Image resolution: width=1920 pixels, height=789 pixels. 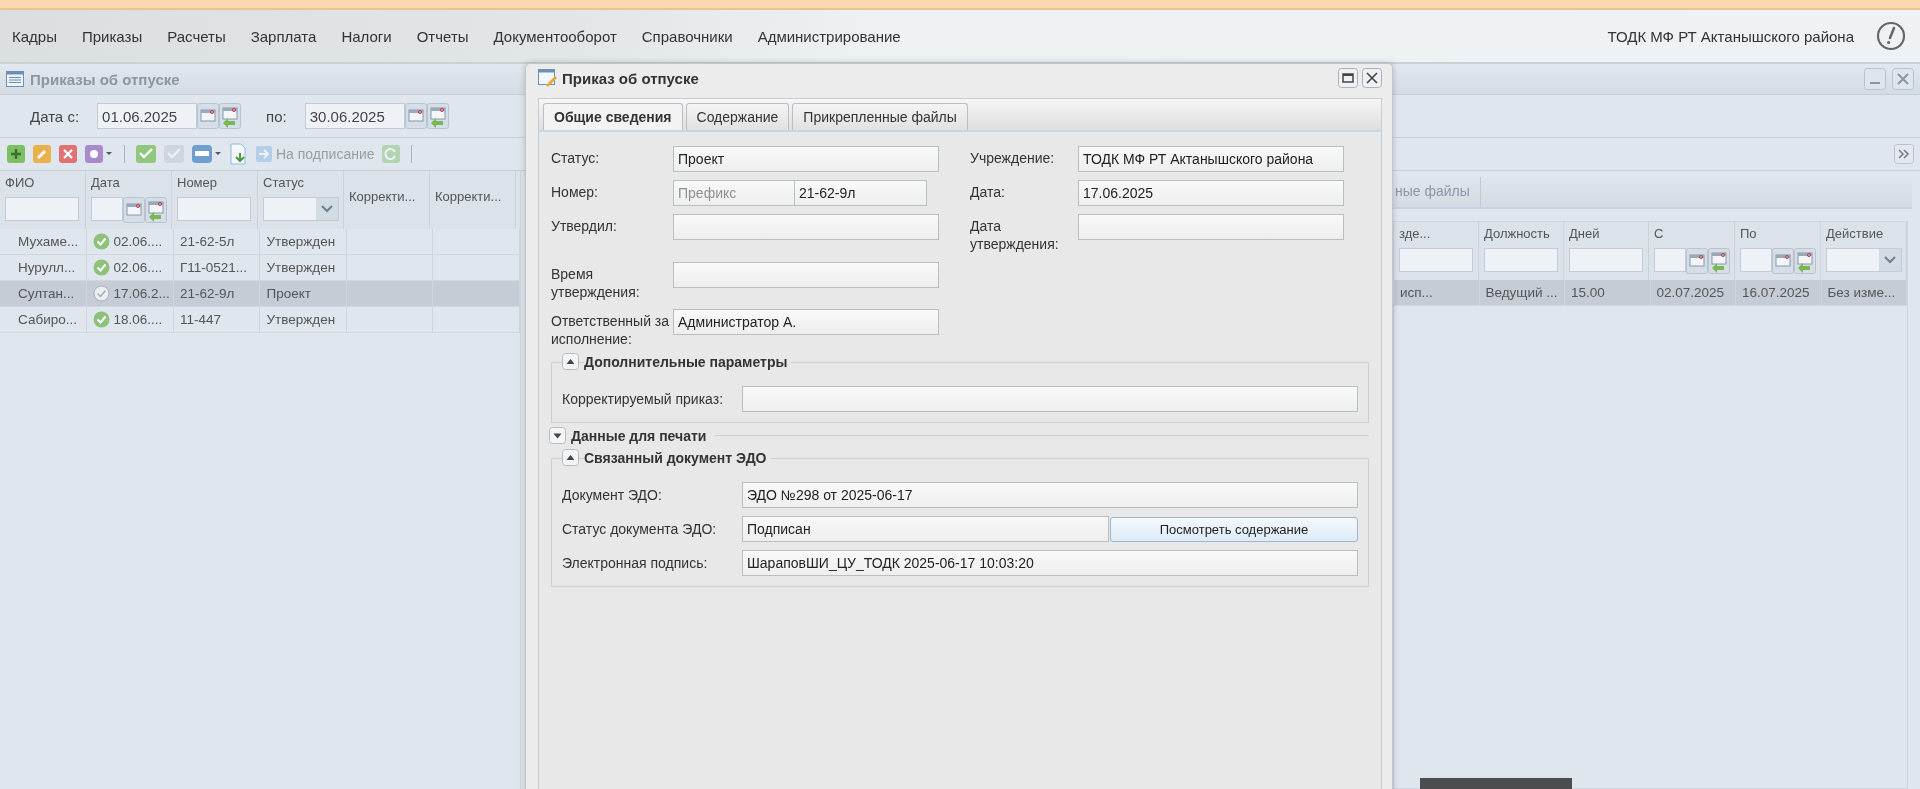 I want to click on chevron-down-icon, so click(x=327, y=209).